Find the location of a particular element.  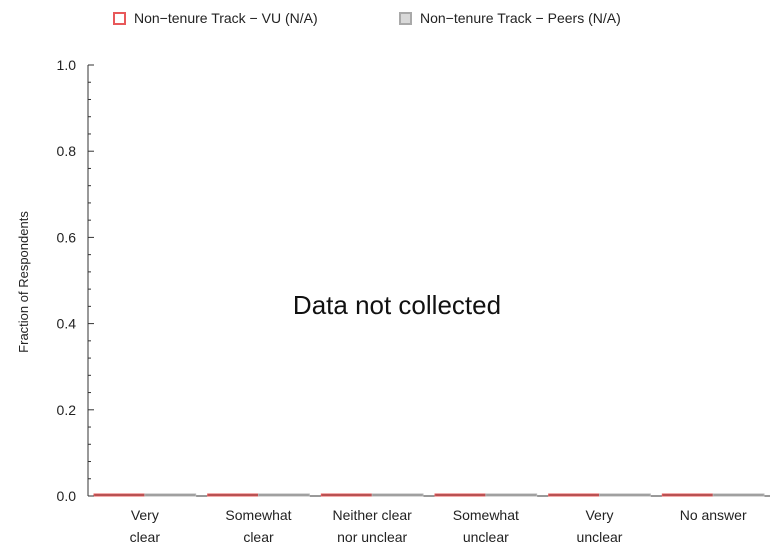

x-category-label: No answer is located at coordinates (713, 515).